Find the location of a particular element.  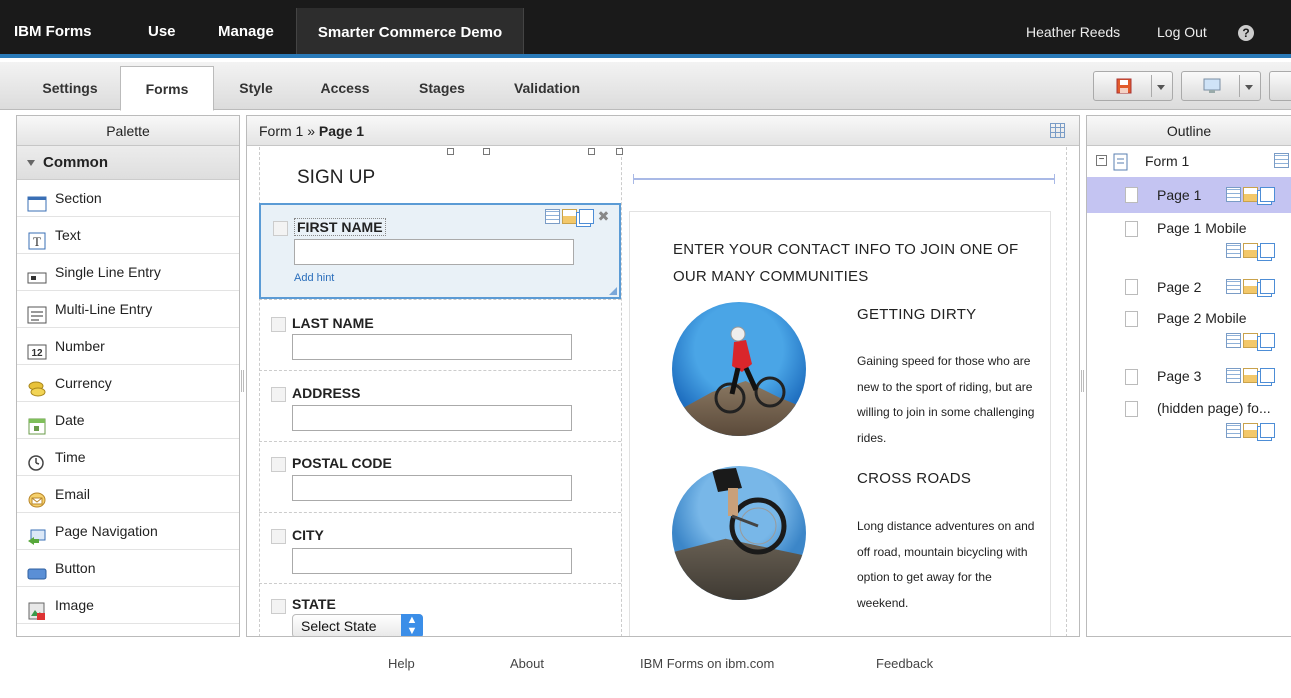

footer-ibm-link: IBM Forms on ibm.com is located at coordinates (707, 663).